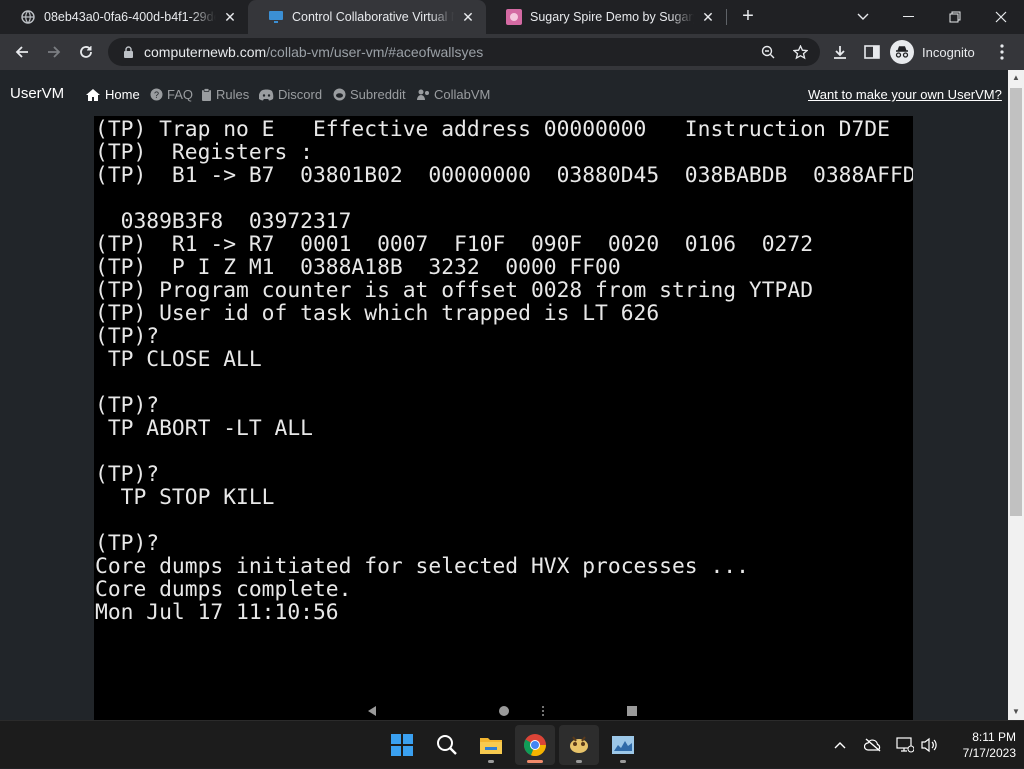  Describe the element at coordinates (1016, 712) in the screenshot. I see `scroll-down-icon: ▼` at that location.